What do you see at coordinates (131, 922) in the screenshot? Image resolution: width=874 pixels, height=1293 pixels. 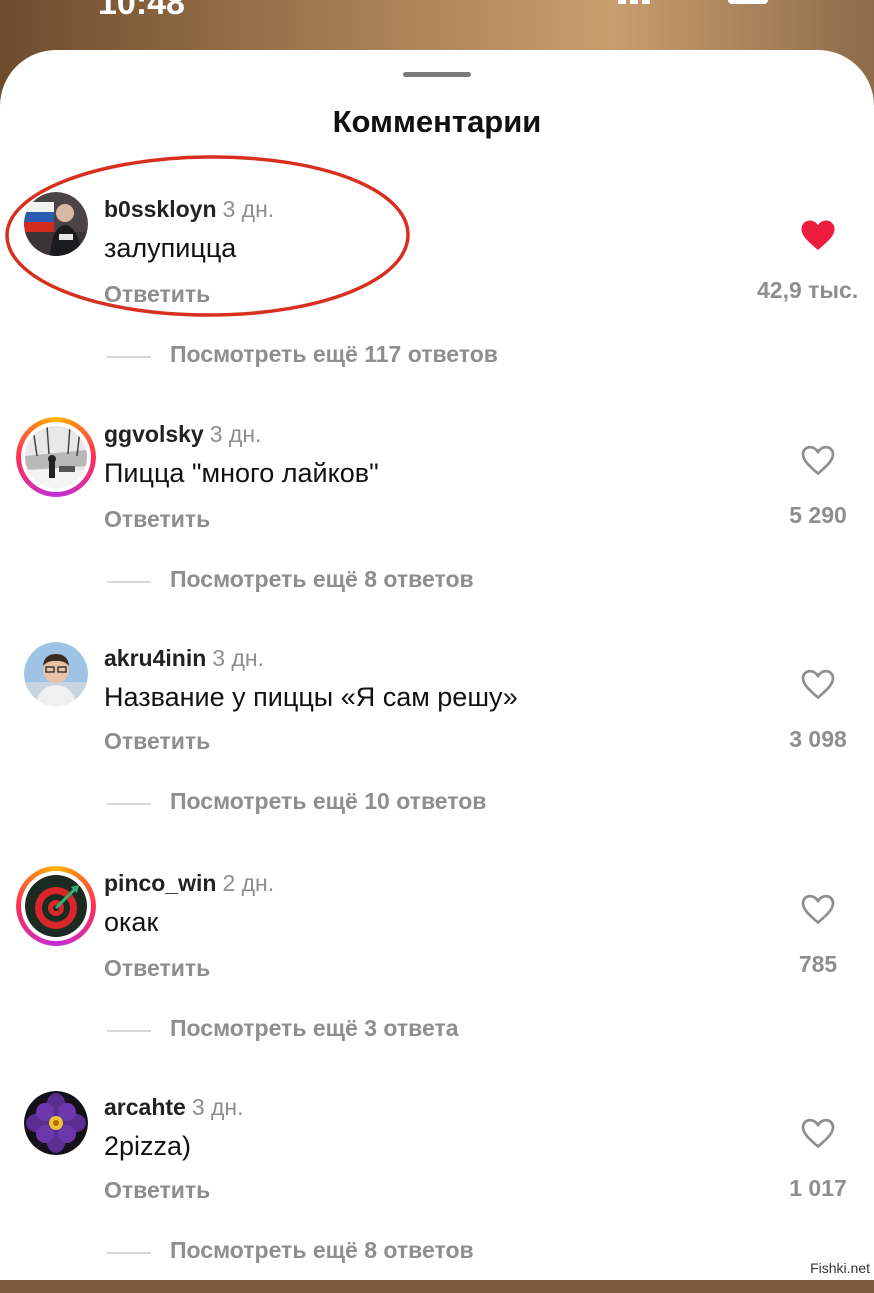 I see `comment-text: окак` at bounding box center [131, 922].